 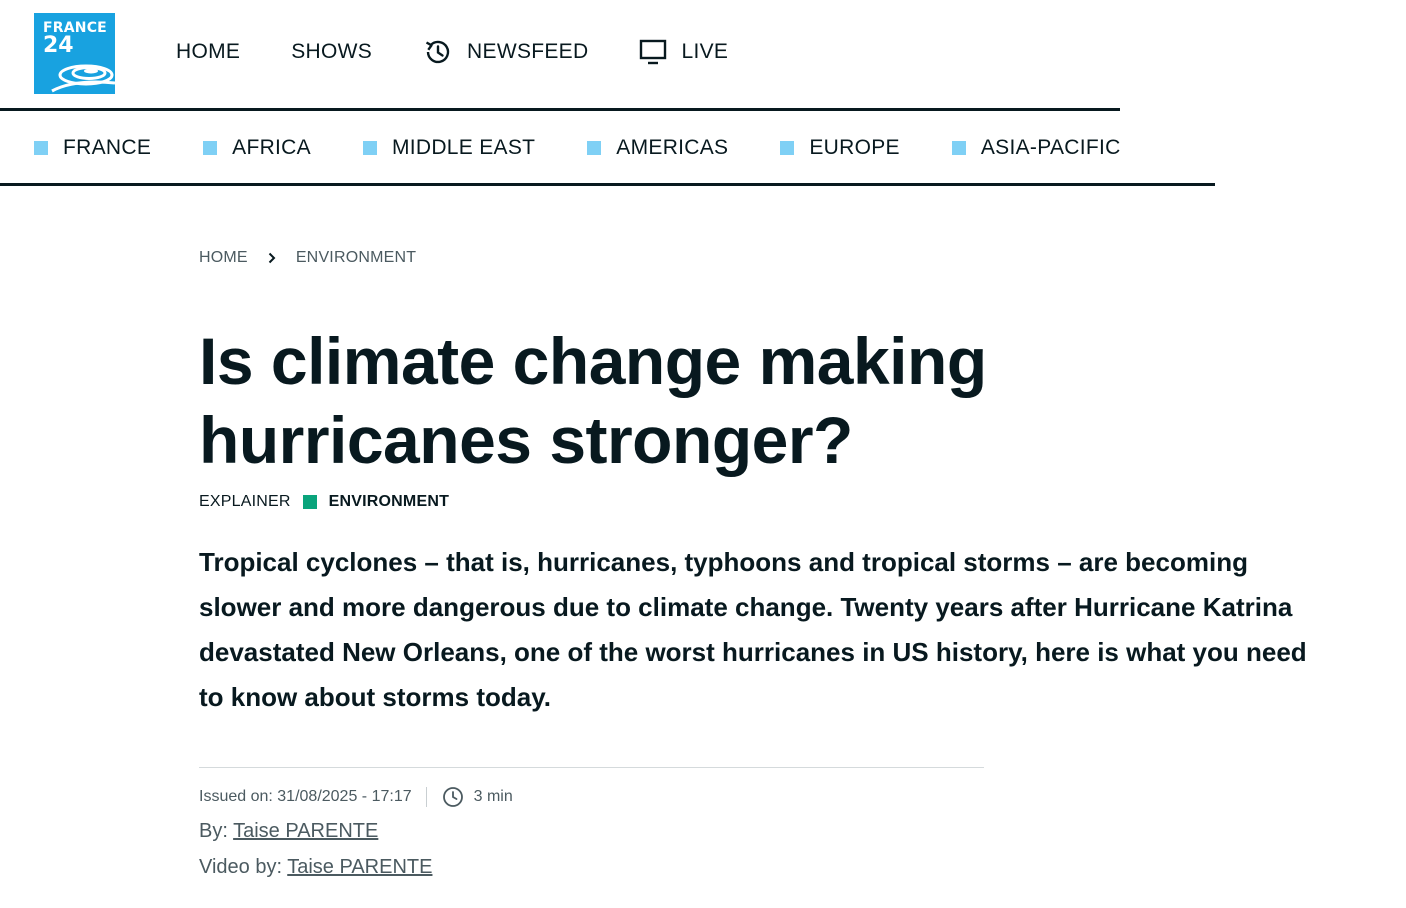 I want to click on region-europe: EUROPE, so click(x=840, y=148).